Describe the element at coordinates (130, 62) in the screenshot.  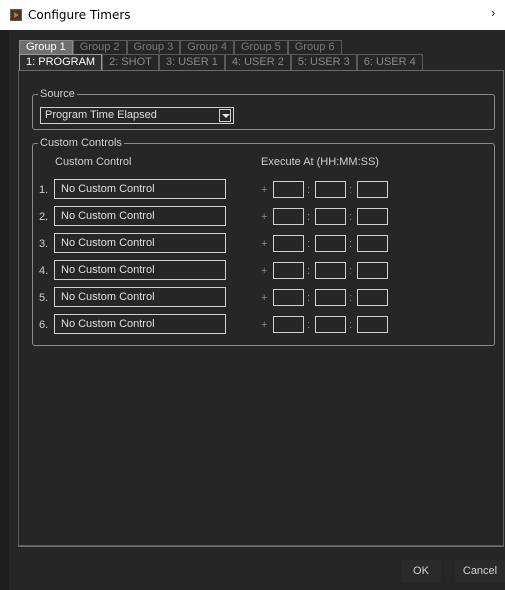
I see `tab-shot: 2: SHOT` at that location.